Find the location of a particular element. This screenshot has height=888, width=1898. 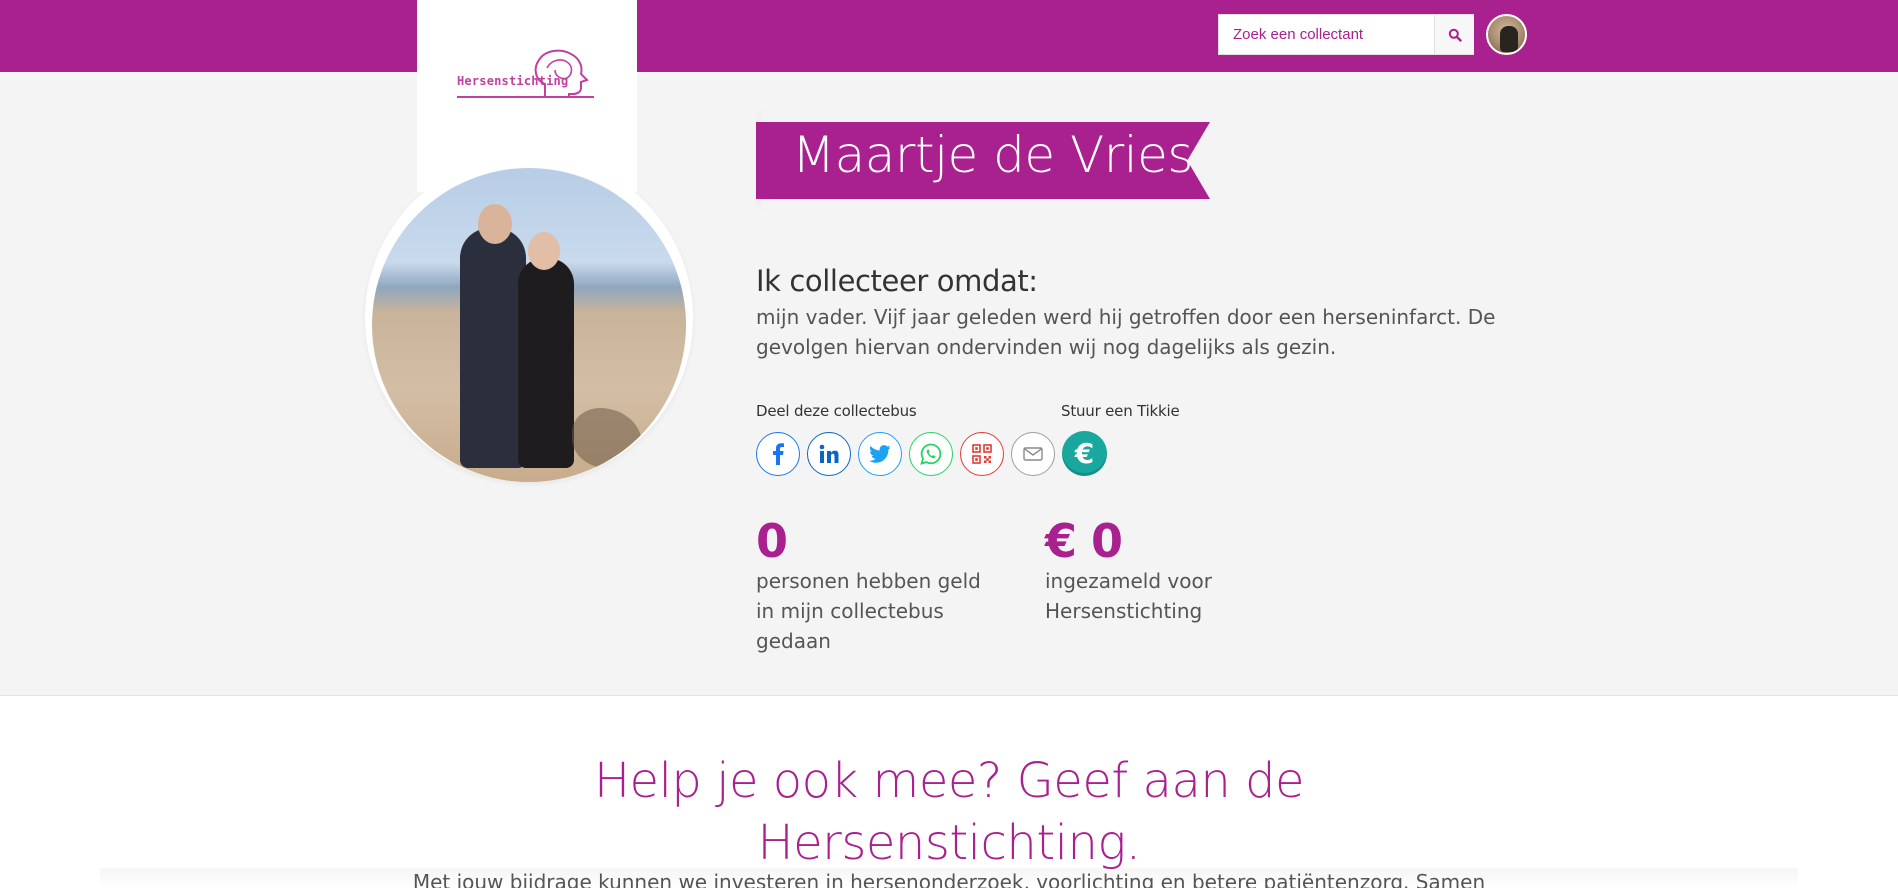

donors-count: 0 is located at coordinates (772, 541).